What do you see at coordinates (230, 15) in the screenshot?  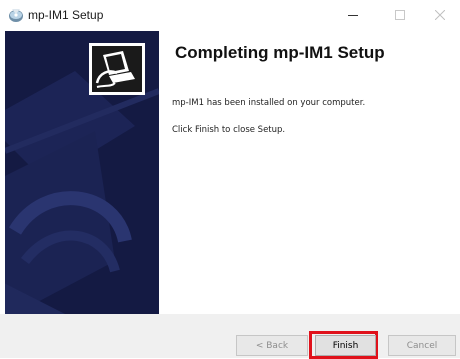 I see `title-bar: mp-IM1 Setup` at bounding box center [230, 15].